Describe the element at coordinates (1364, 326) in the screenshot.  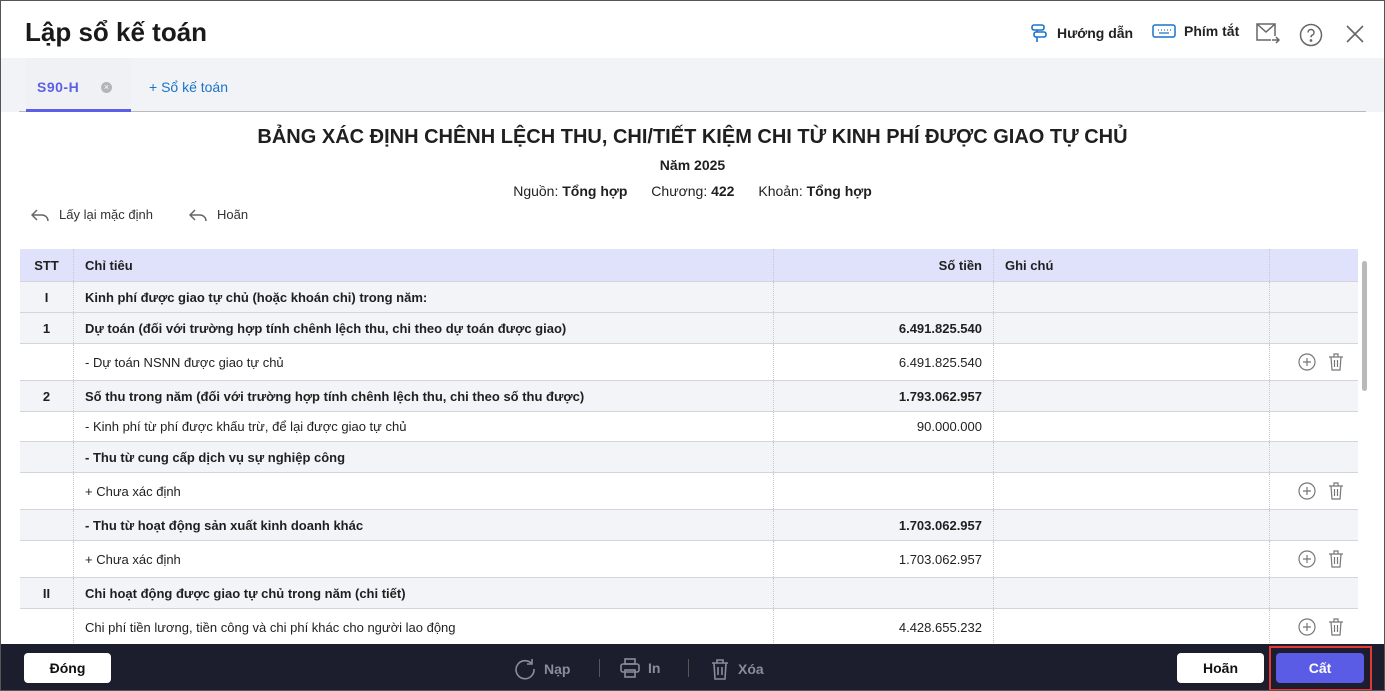
I see `scrollbar-thumb` at that location.